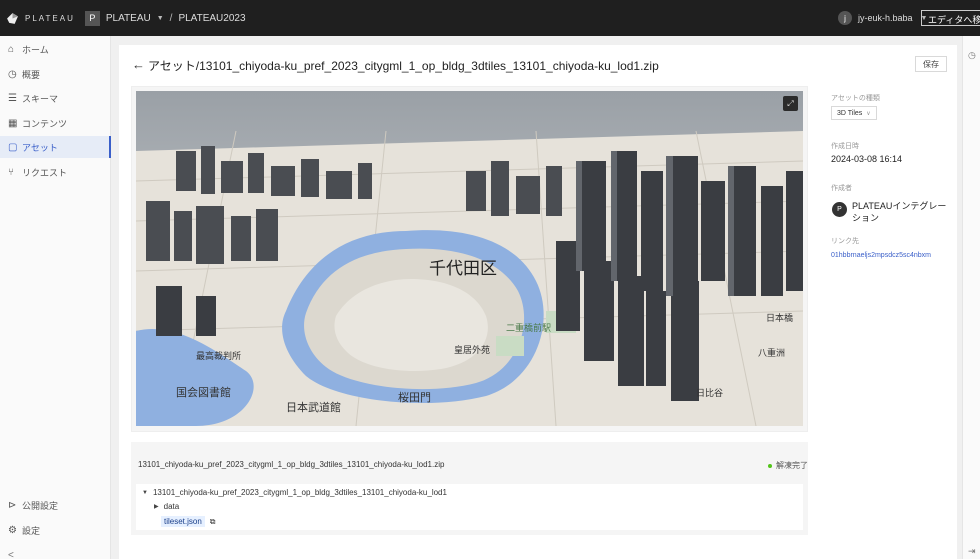  Describe the element at coordinates (881, 255) in the screenshot. I see `link-value: 01hbbrnaeljs2mpsdcz5sc4nbxm` at that location.